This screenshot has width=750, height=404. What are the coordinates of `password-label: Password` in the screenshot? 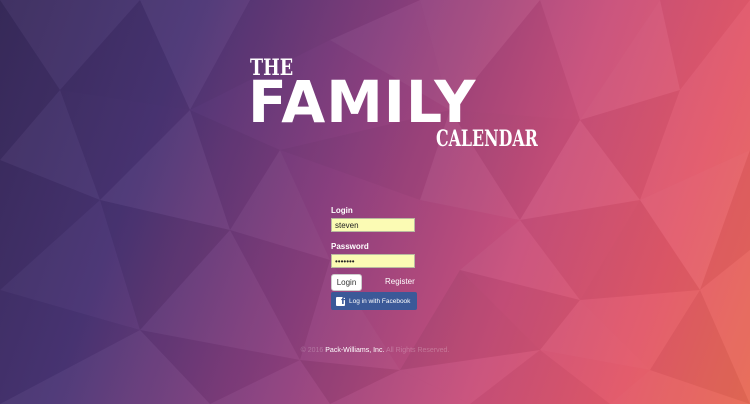 It's located at (350, 246).